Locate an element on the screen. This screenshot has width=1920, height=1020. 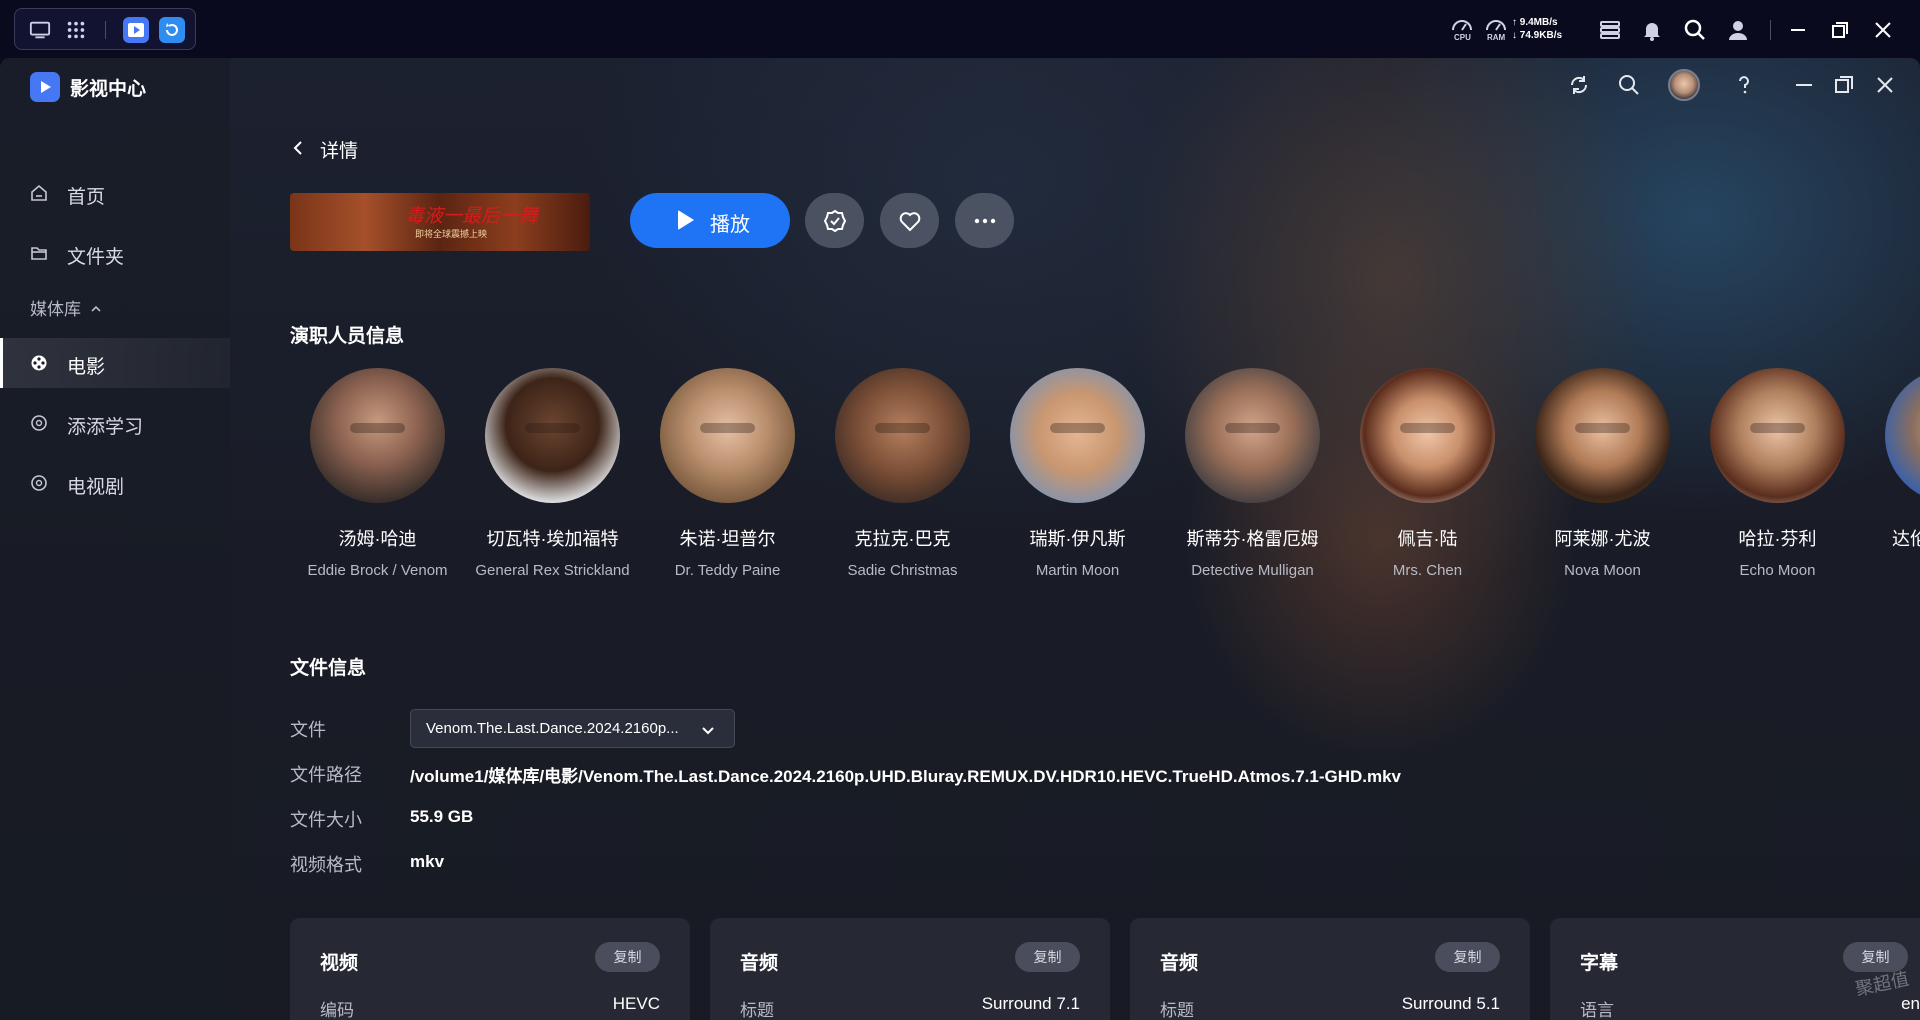
cast-card: 切瓦特·埃加福特 General Rex Strickland is located at coordinates (552, 473).